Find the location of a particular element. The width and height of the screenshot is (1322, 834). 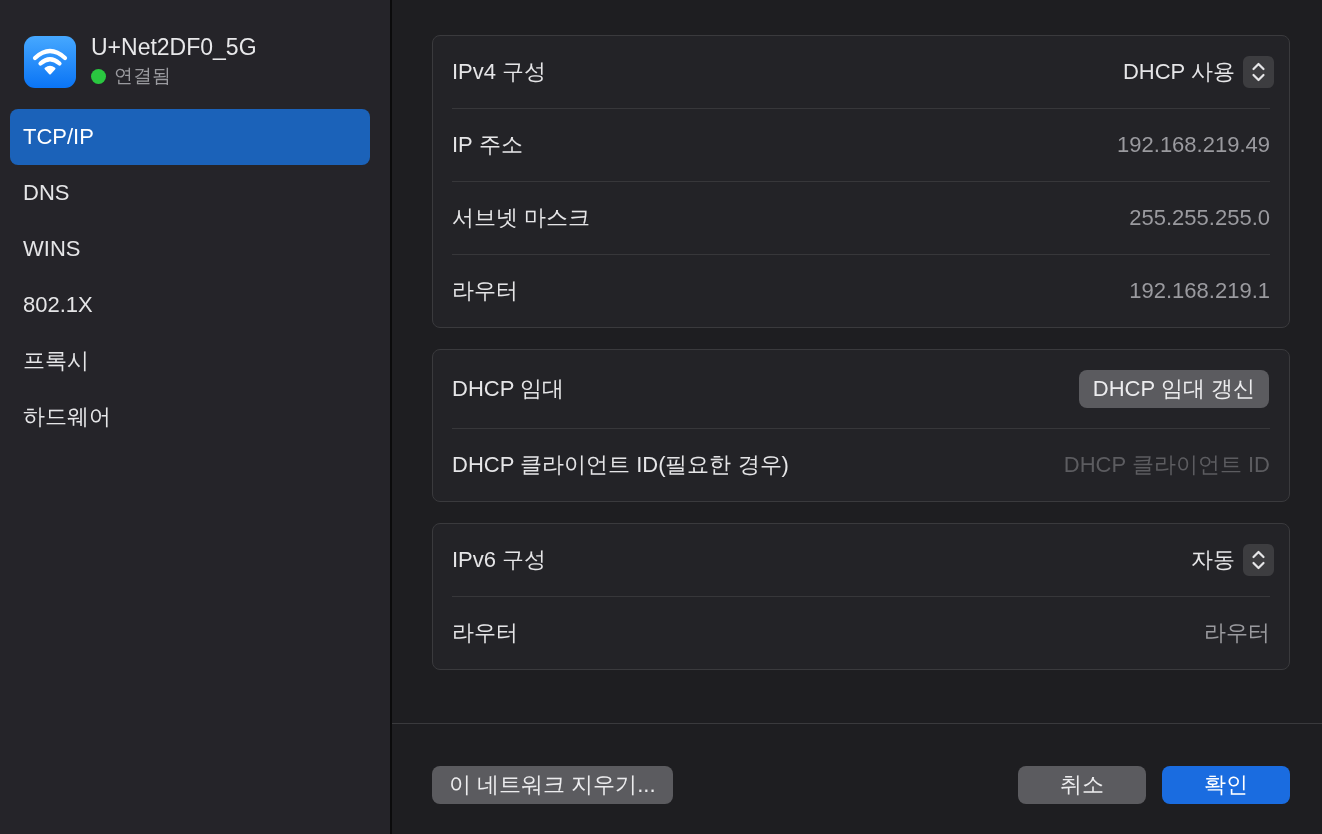

popup-button: 자동 is located at coordinates (1232, 560).